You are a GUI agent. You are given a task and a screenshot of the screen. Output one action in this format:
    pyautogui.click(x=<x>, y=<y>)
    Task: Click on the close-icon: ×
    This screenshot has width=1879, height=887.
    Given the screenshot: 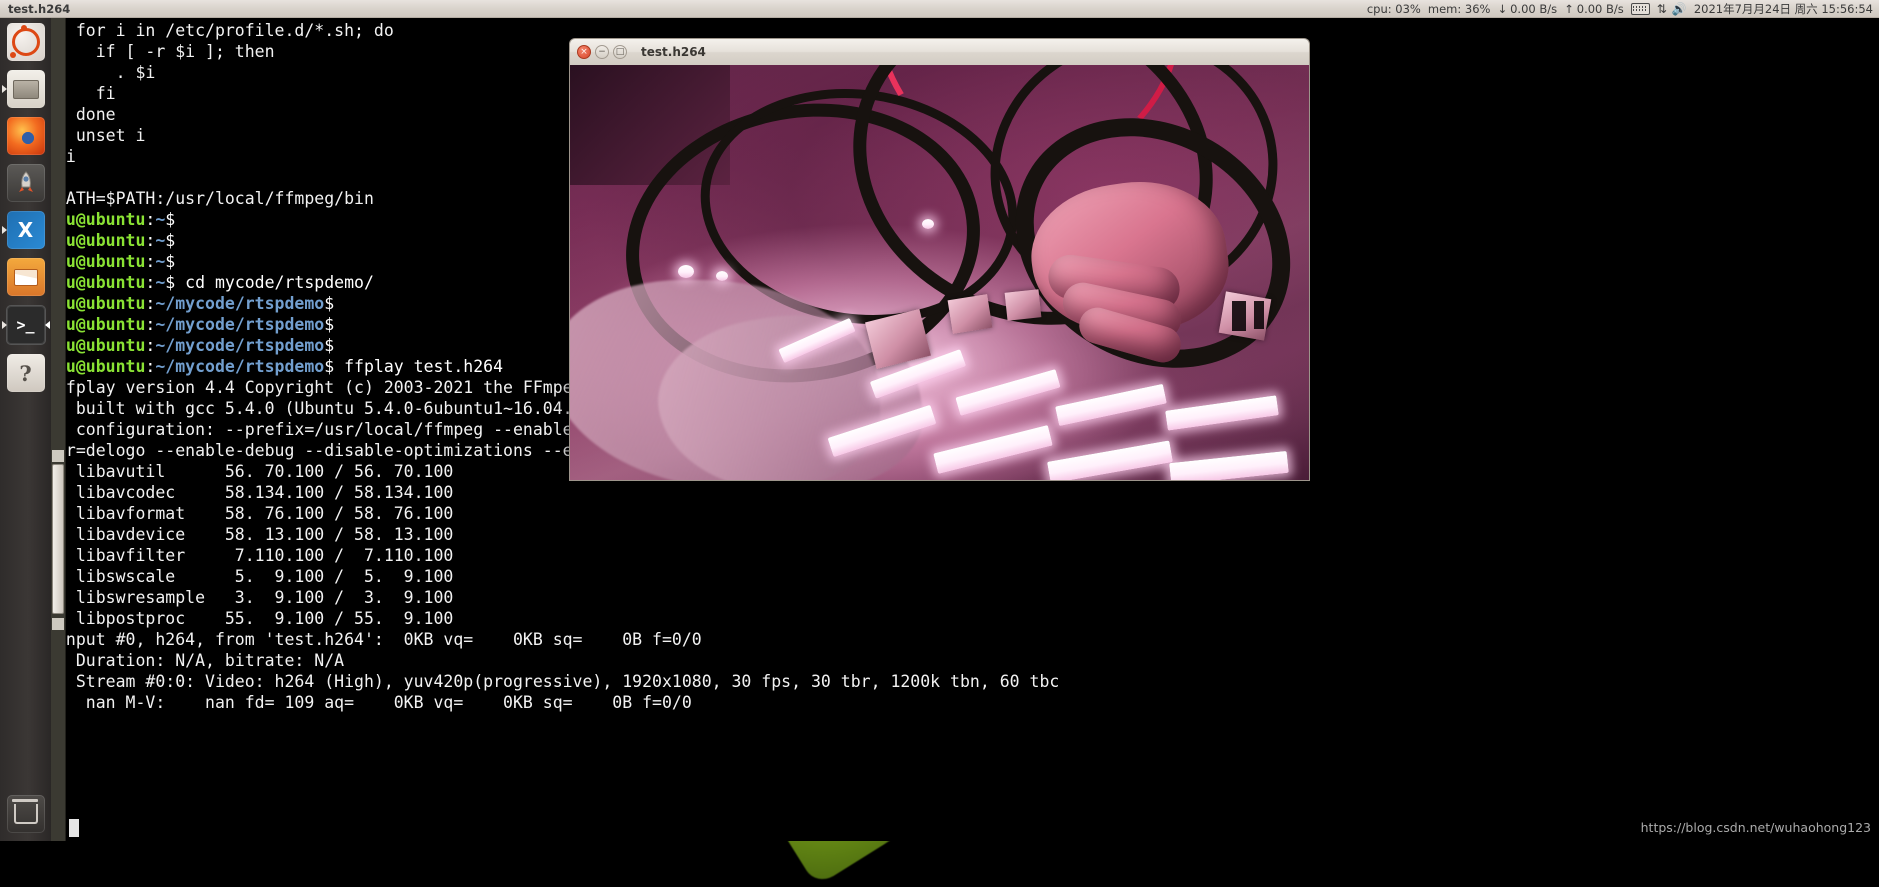 What is the action you would take?
    pyautogui.click(x=584, y=52)
    